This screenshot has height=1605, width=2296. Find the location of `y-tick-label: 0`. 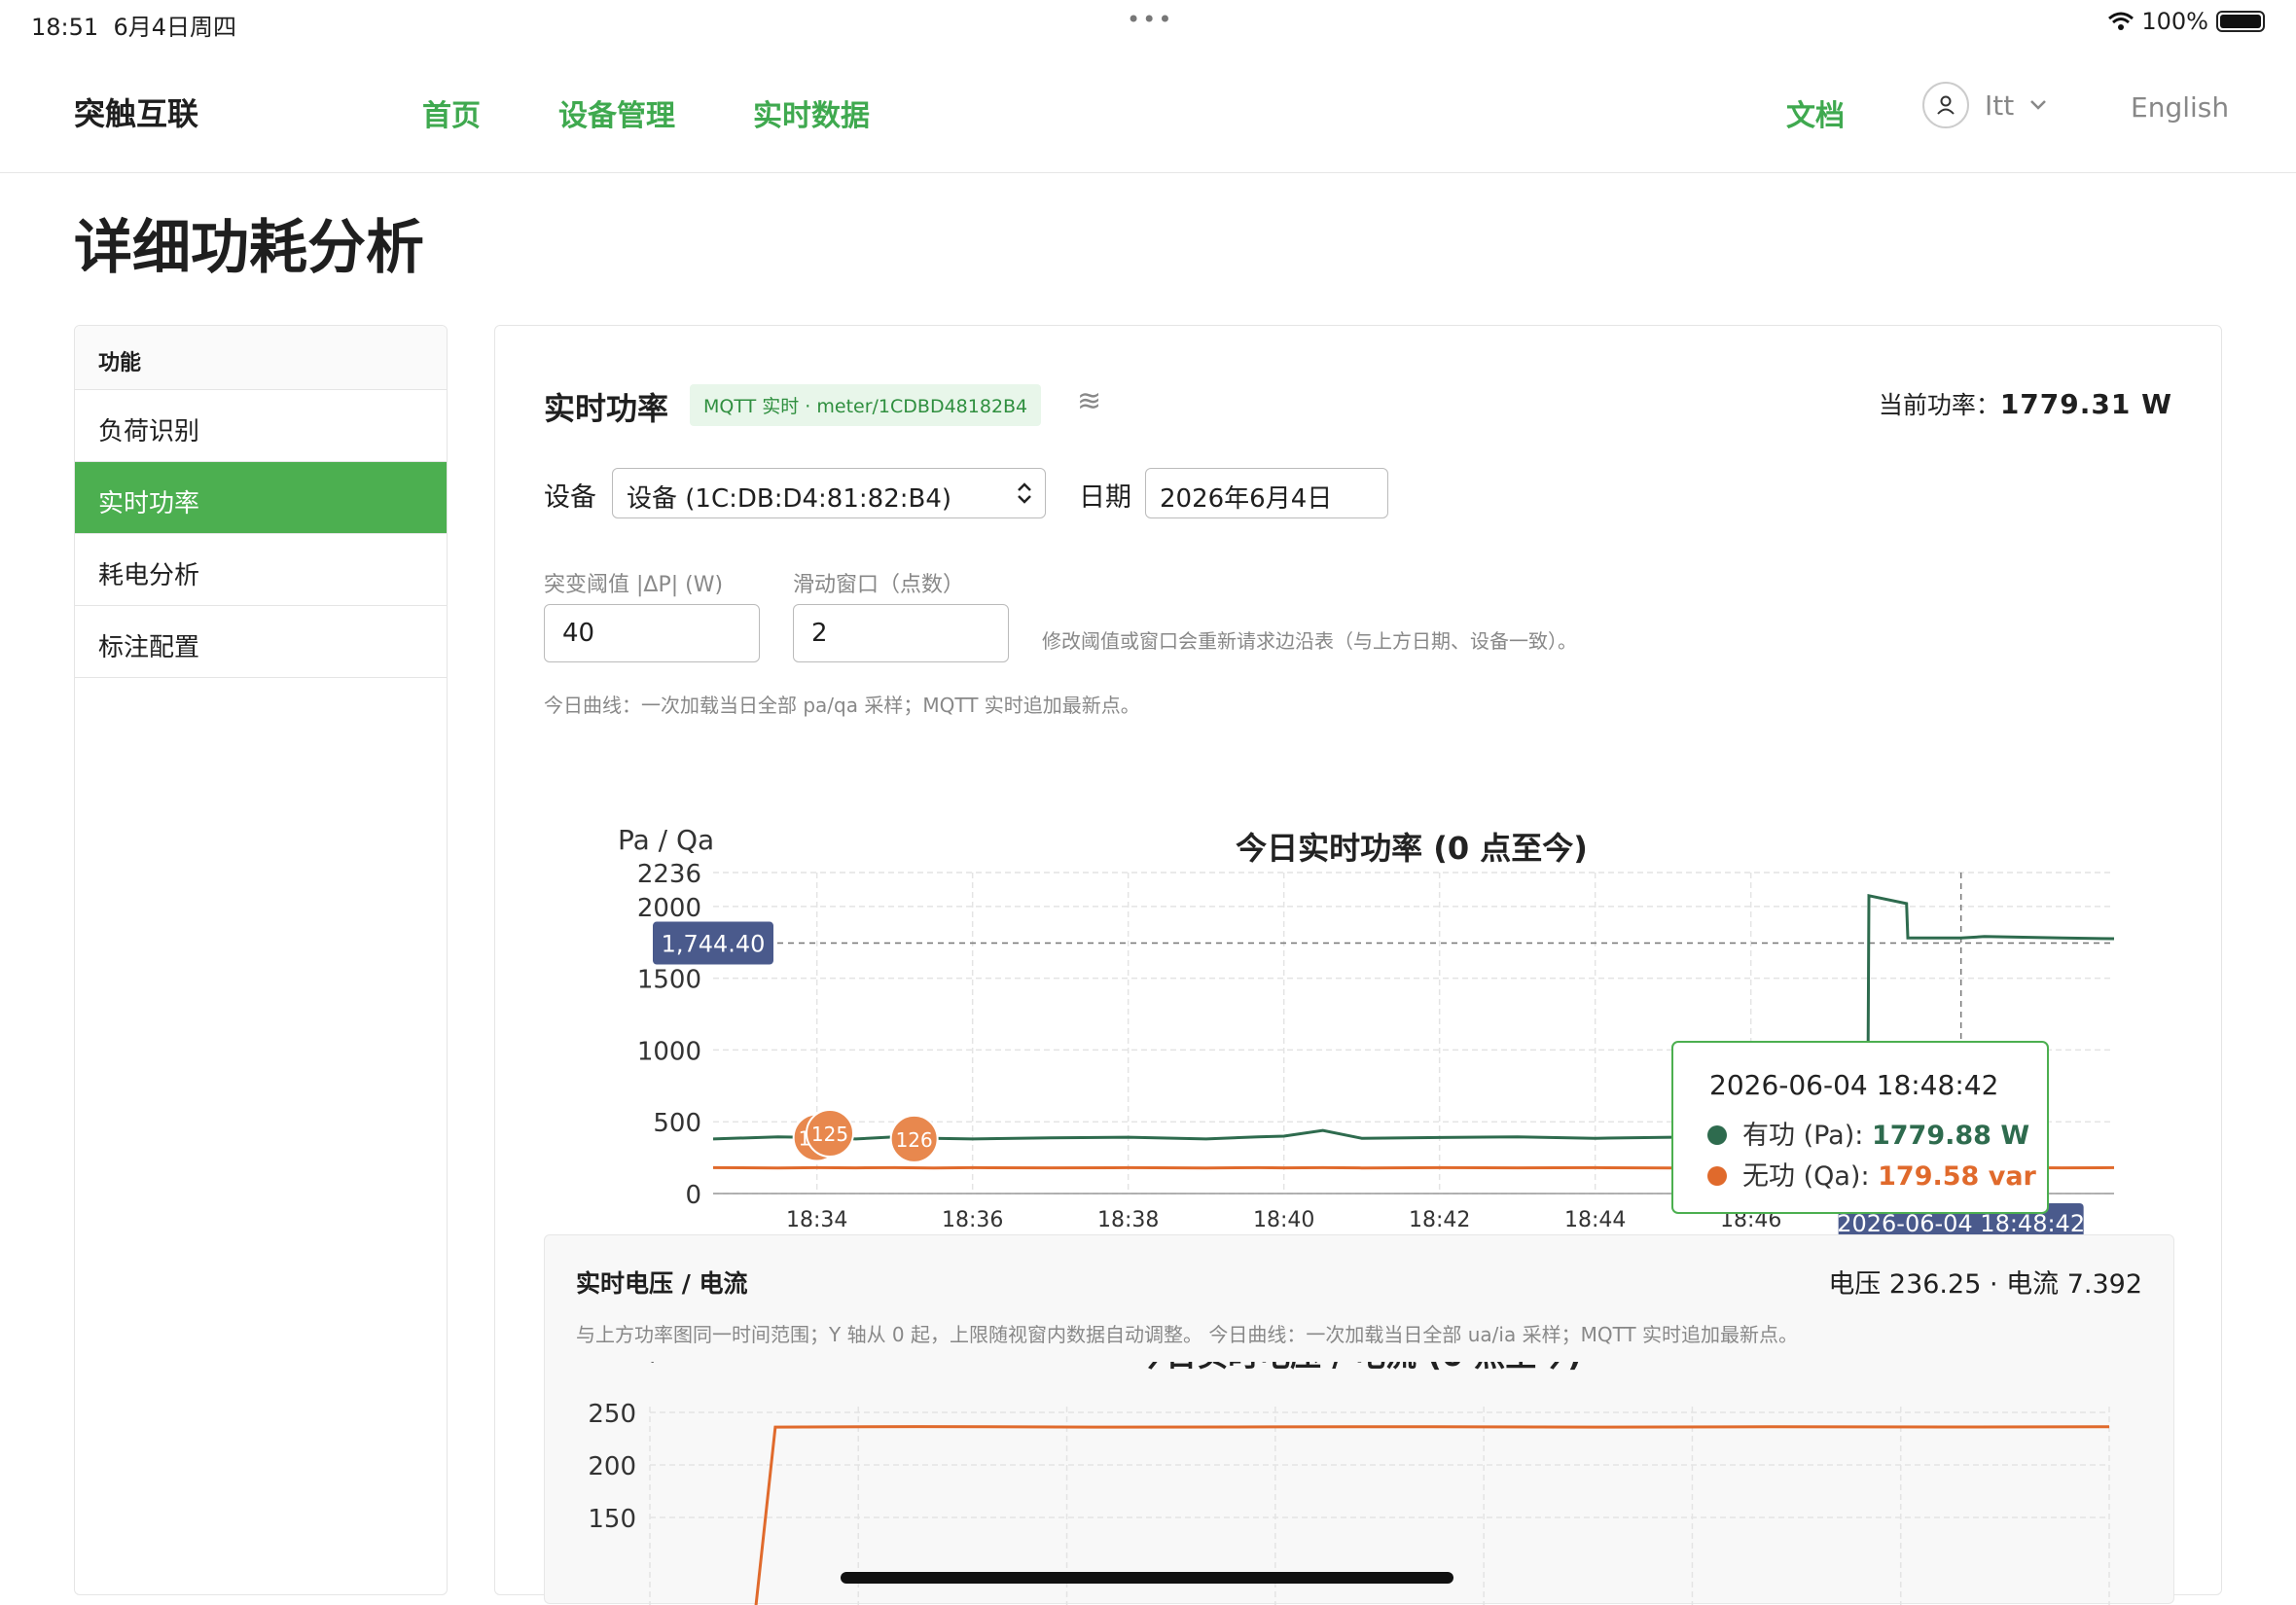

y-tick-label: 0 is located at coordinates (693, 1195).